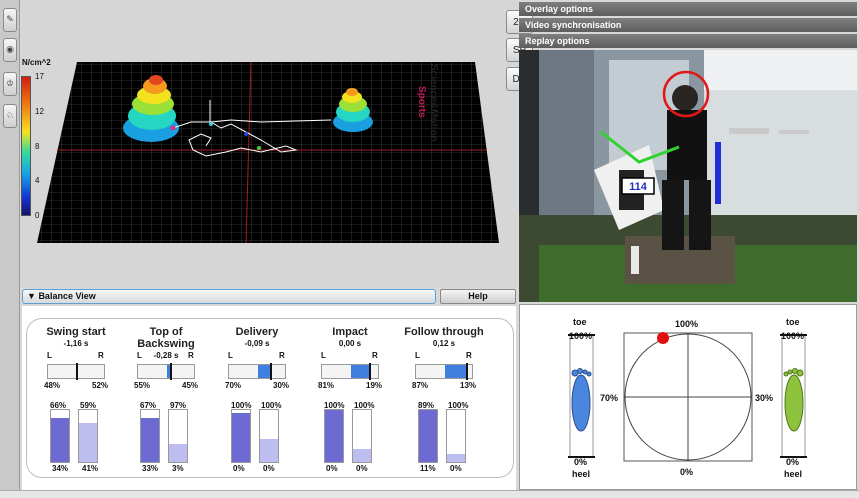 This screenshot has width=859, height=498. Describe the element at coordinates (793, 336) in the screenshot. I see `right-toe-pct: 100%` at that location.